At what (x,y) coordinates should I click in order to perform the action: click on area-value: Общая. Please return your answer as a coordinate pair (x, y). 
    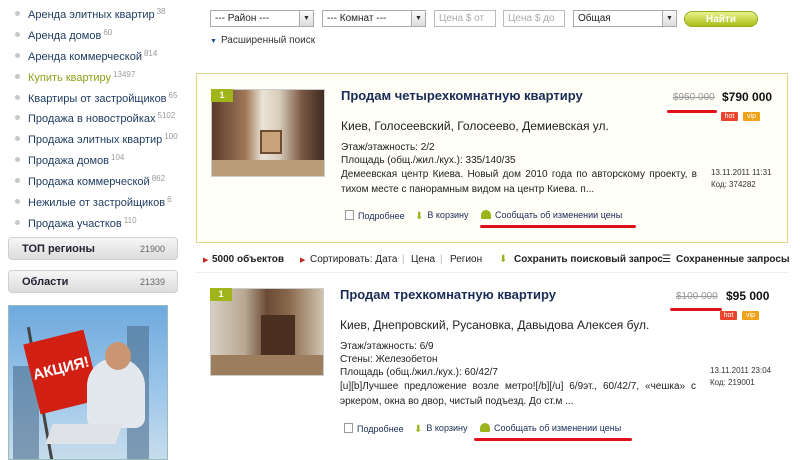
    Looking at the image, I should click on (594, 18).